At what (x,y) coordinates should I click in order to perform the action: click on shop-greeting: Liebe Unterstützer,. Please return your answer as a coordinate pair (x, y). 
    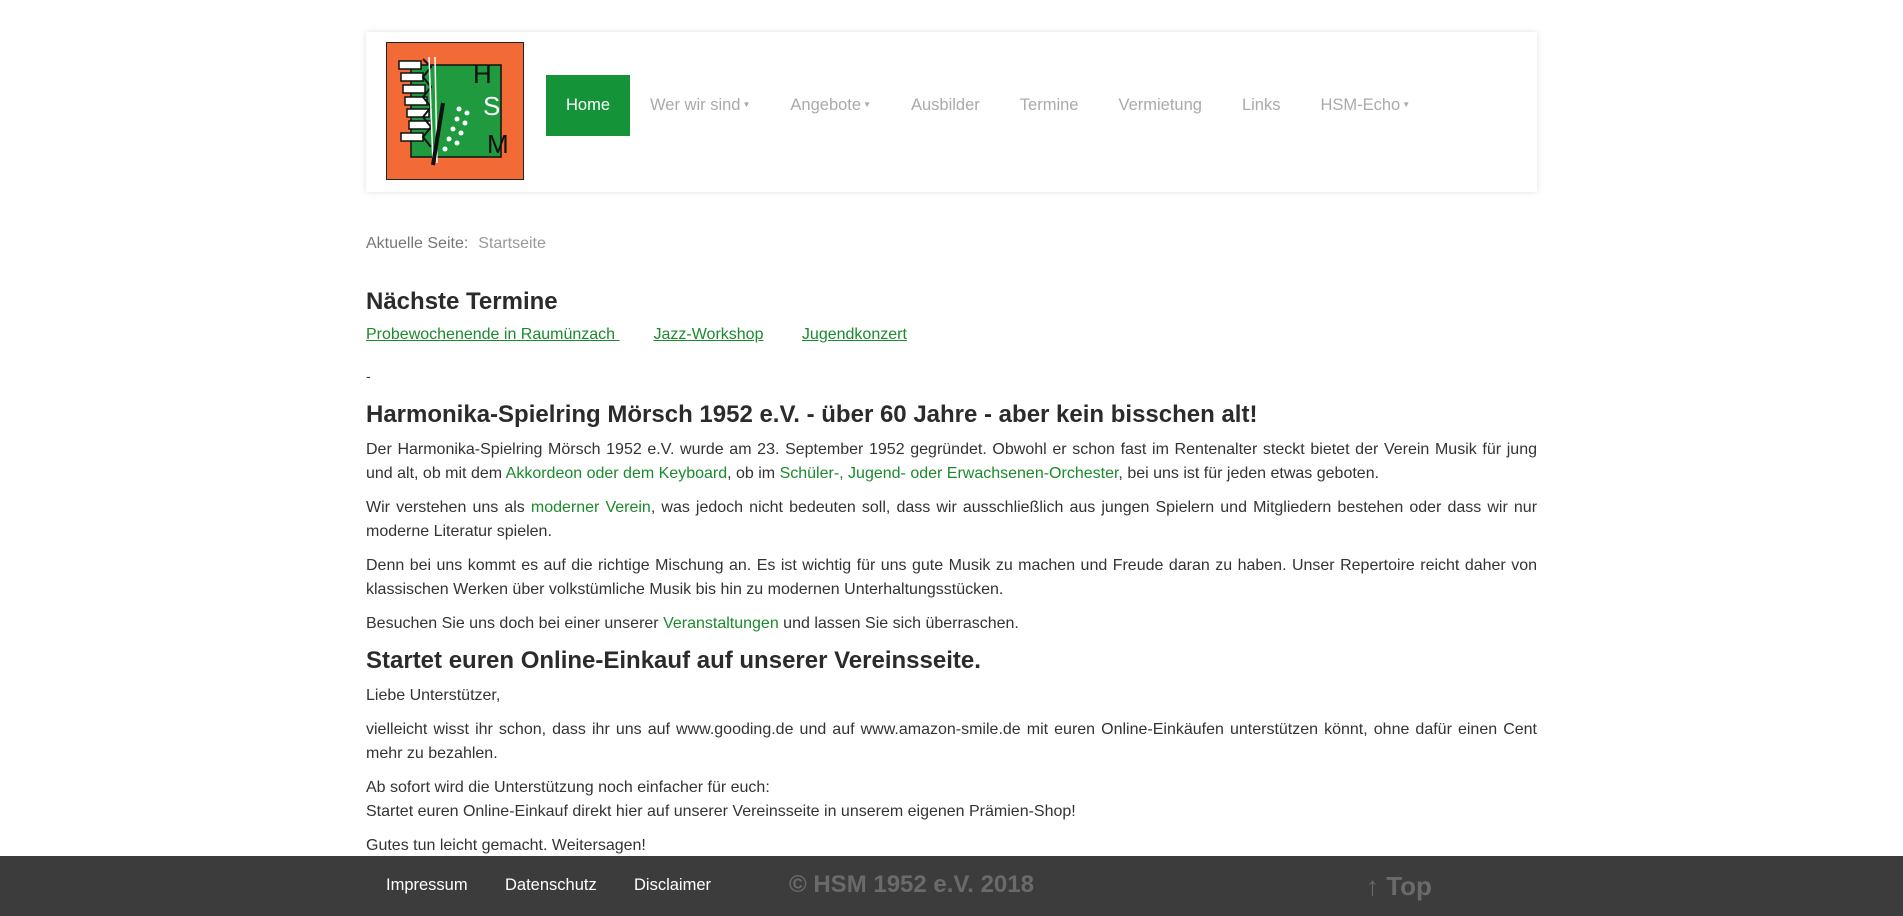
    Looking at the image, I should click on (433, 695).